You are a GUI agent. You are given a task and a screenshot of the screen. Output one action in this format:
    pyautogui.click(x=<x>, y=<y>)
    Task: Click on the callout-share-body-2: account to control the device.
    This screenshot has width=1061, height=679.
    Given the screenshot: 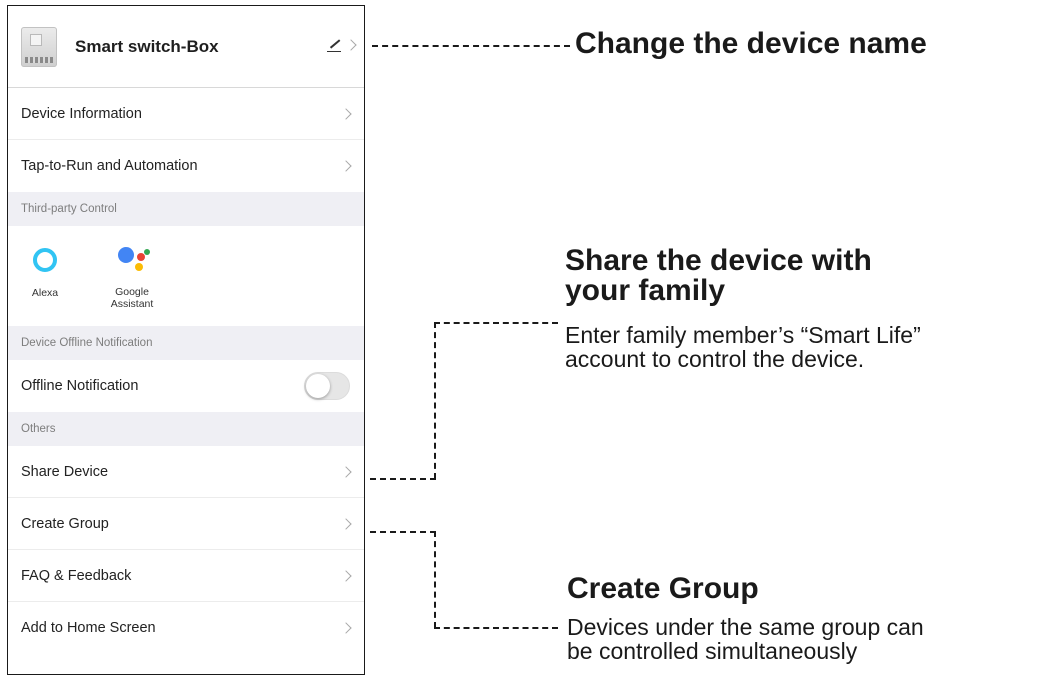 What is the action you would take?
    pyautogui.click(x=715, y=359)
    